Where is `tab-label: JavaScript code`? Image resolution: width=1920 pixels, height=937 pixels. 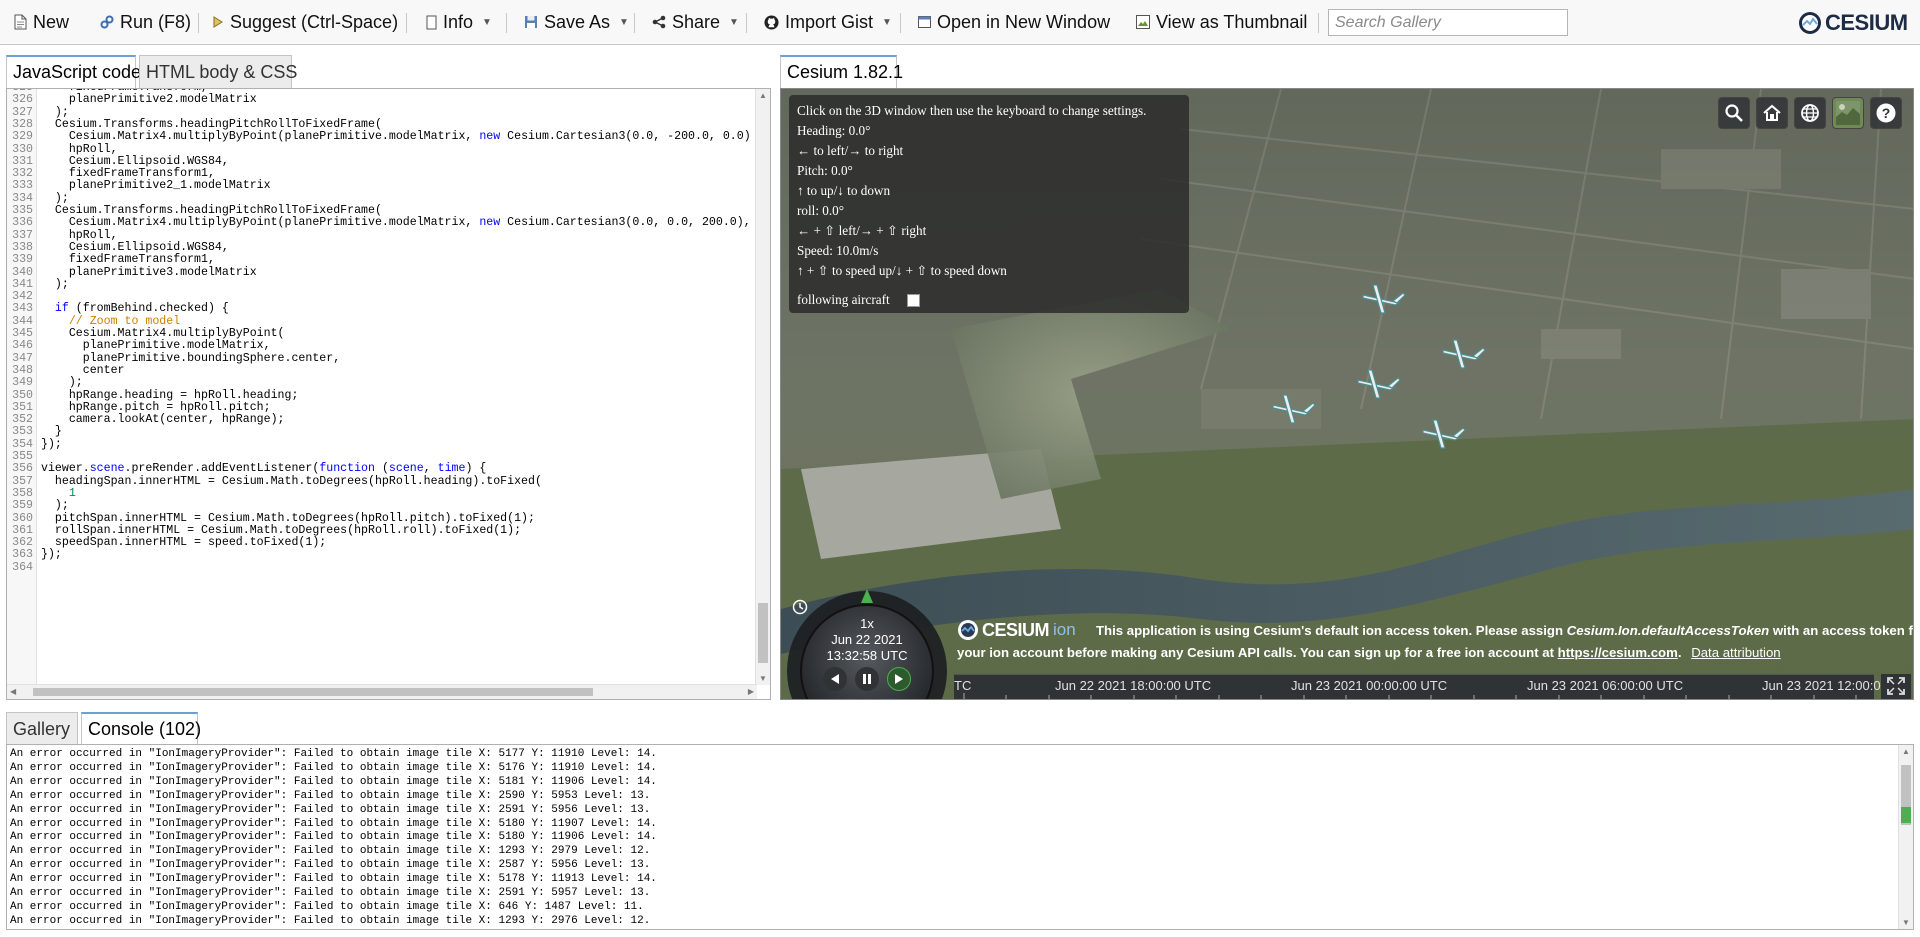 tab-label: JavaScript code is located at coordinates (77, 72).